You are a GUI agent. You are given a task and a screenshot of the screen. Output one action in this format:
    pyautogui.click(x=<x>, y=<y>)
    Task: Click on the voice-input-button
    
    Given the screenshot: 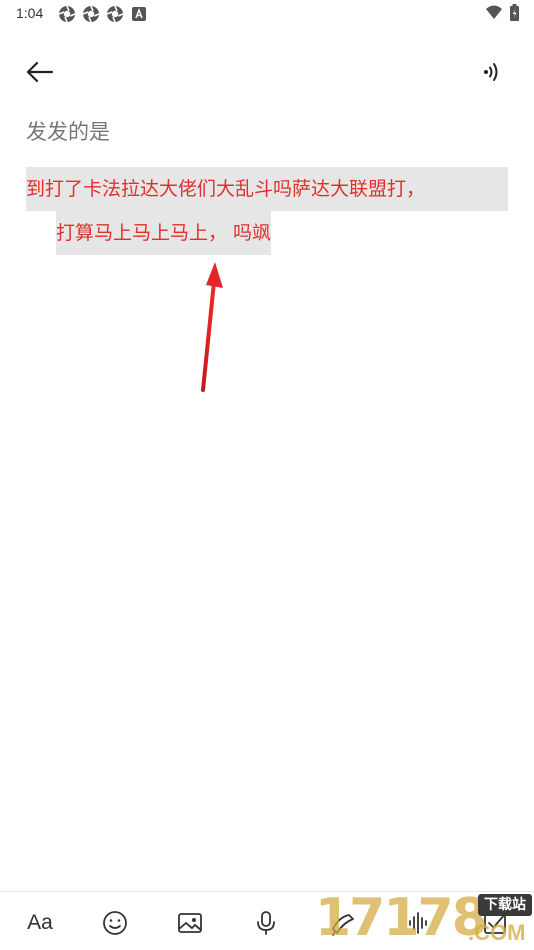 What is the action you would take?
    pyautogui.click(x=266, y=923)
    